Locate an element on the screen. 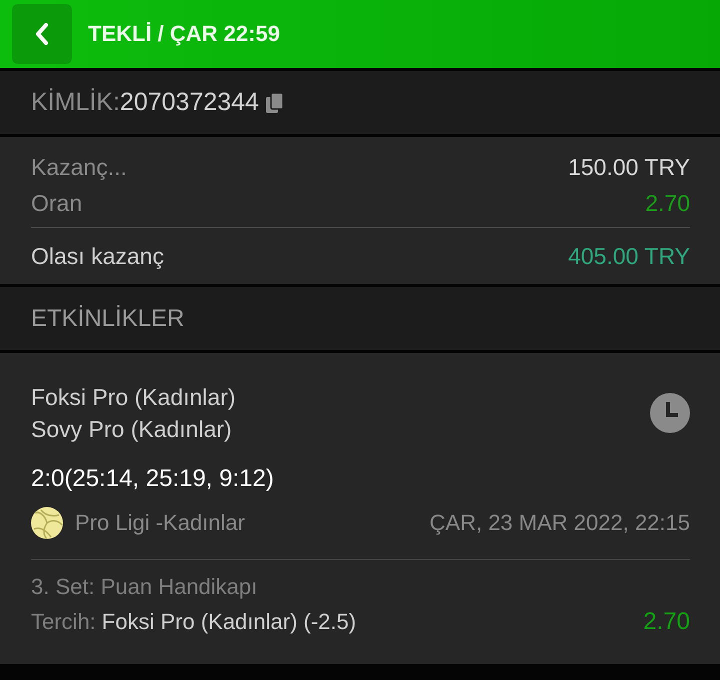 The height and width of the screenshot is (680, 720). summary-value: 405.00 TRY is located at coordinates (629, 256).